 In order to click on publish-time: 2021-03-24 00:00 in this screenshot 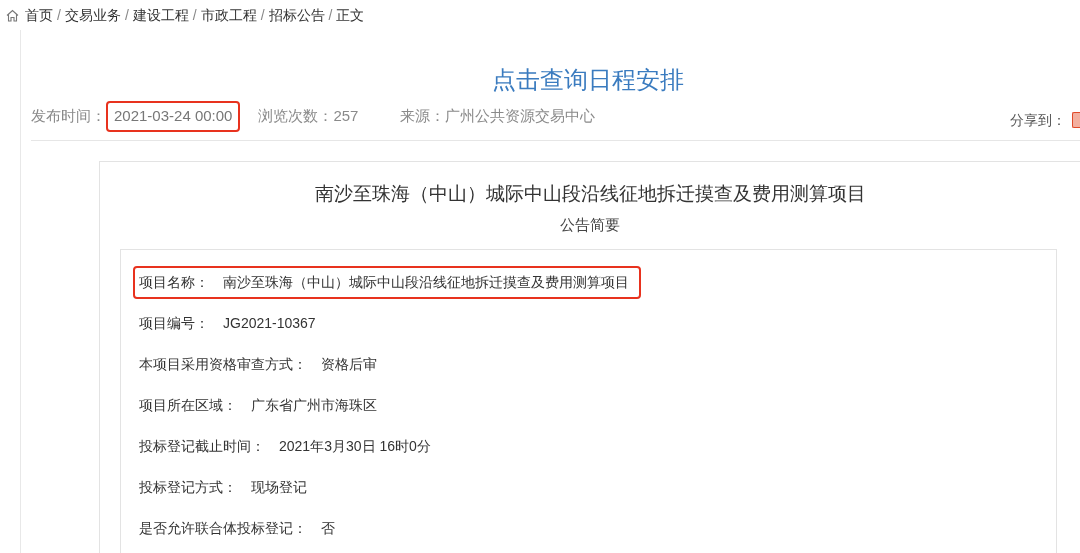, I will do `click(173, 116)`.